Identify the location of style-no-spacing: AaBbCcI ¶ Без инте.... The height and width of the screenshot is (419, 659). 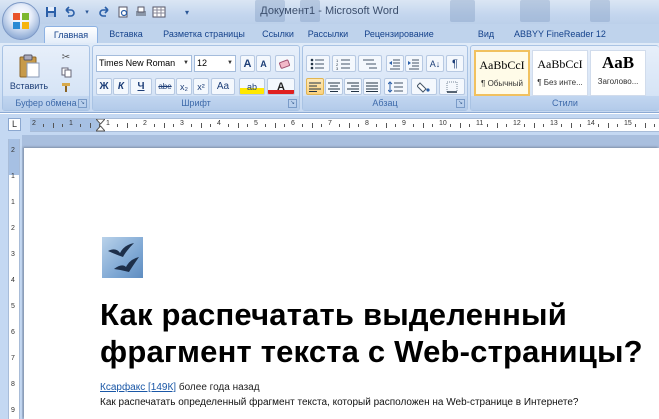
(560, 73).